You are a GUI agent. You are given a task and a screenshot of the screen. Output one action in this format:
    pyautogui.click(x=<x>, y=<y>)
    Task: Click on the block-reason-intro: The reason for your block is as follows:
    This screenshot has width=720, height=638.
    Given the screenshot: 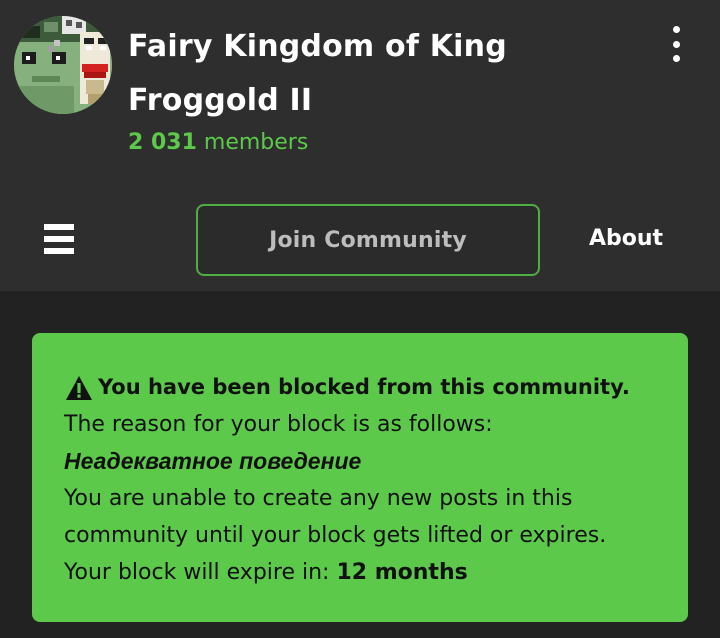 What is the action you would take?
    pyautogui.click(x=278, y=424)
    